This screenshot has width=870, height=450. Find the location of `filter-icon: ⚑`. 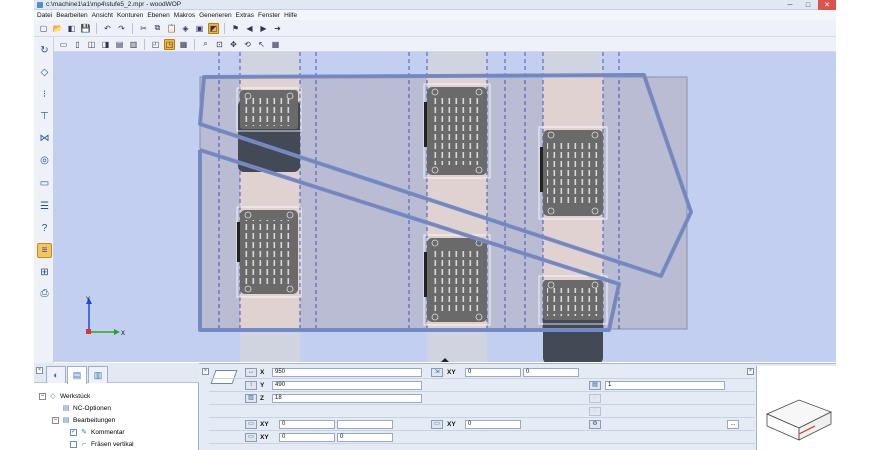

filter-icon: ⚑ is located at coordinates (235, 28).